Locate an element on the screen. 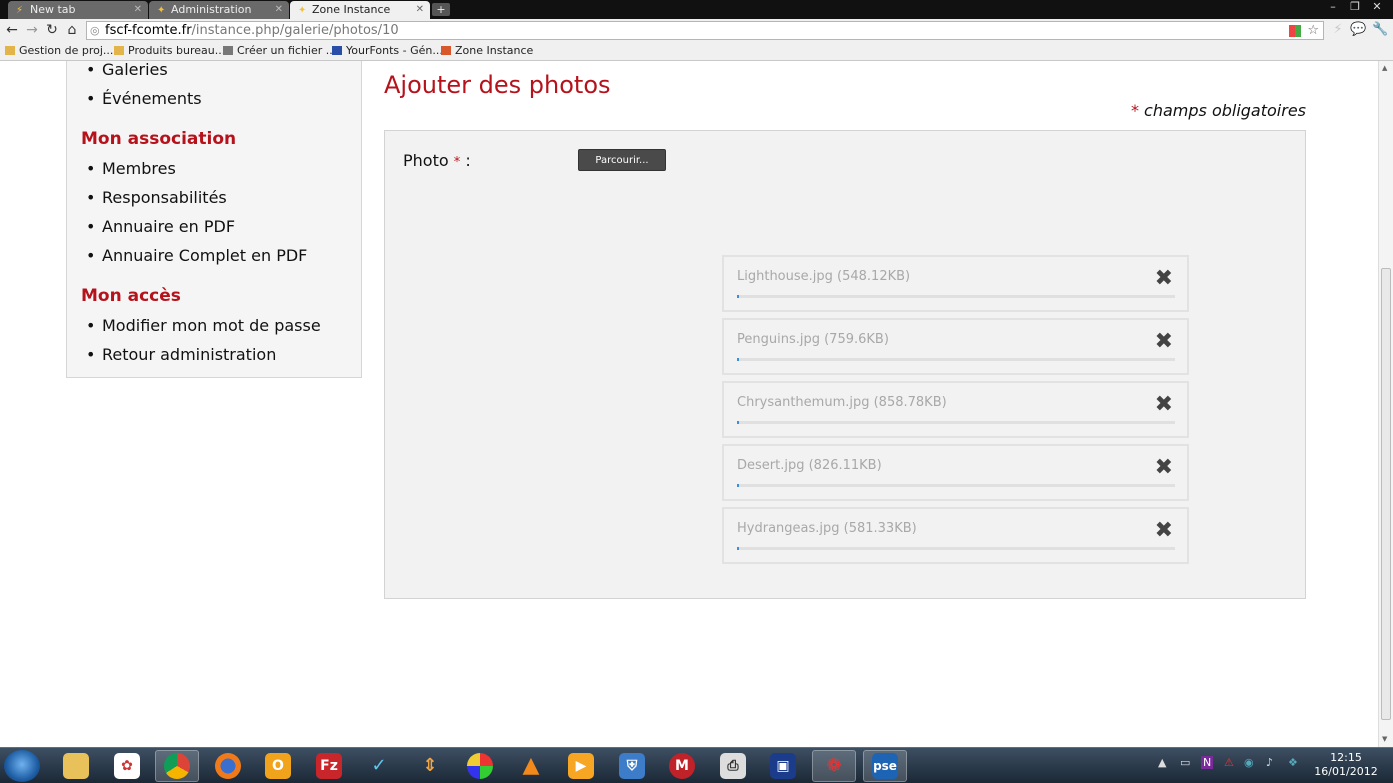 The width and height of the screenshot is (1393, 783). colorwheel-icon is located at coordinates (480, 766).